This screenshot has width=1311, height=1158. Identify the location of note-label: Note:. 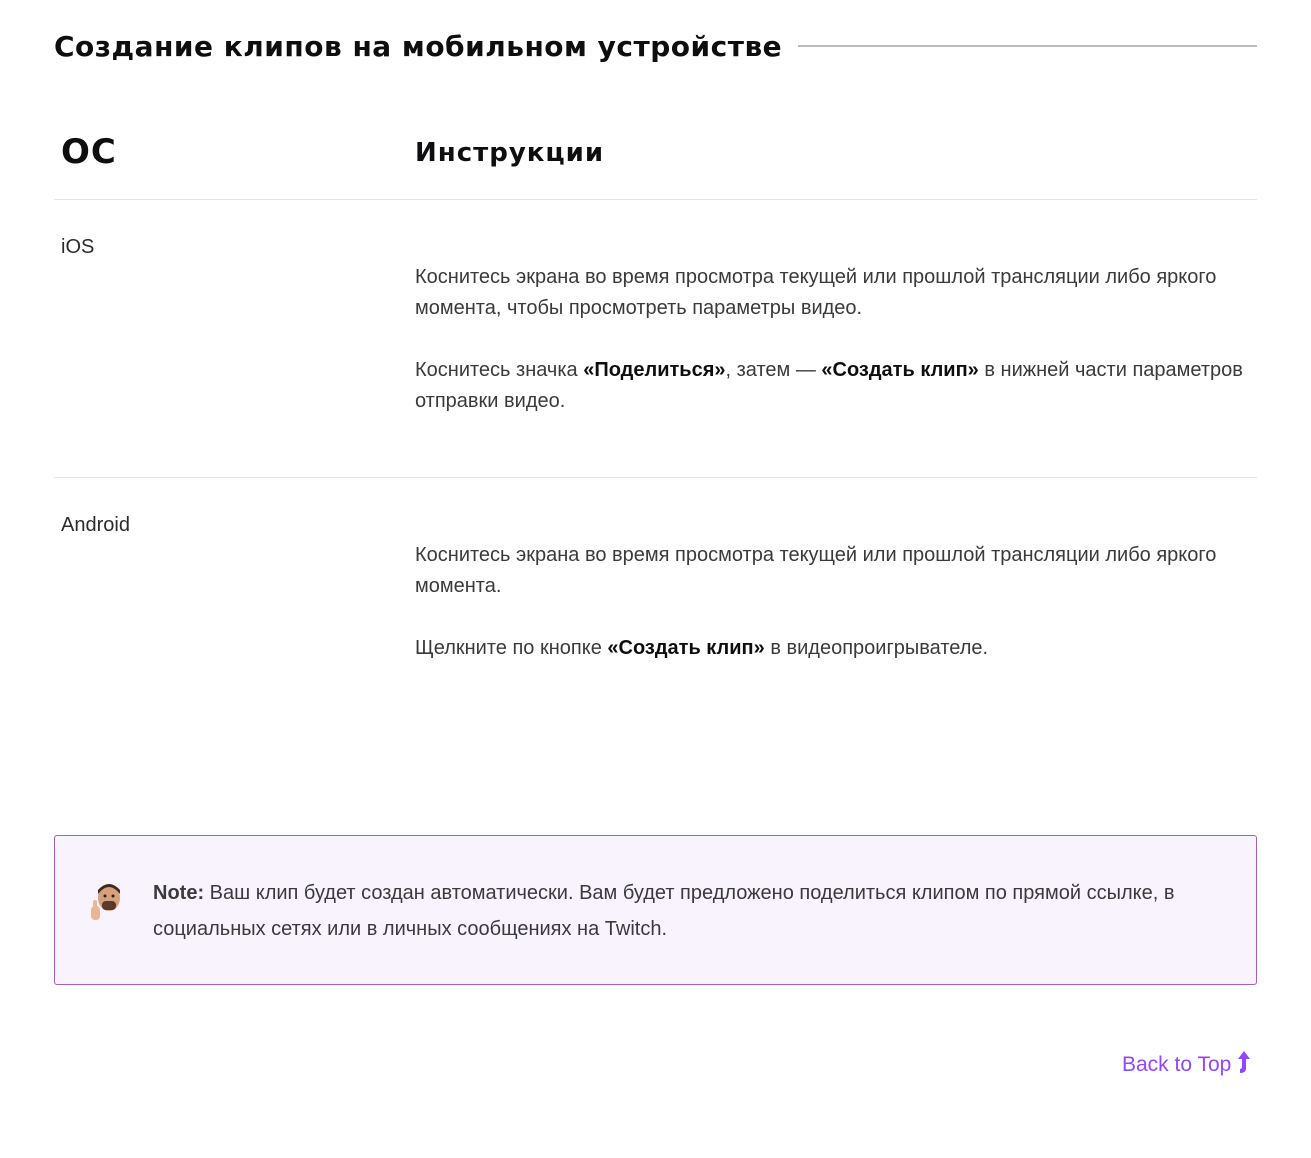
(179, 893).